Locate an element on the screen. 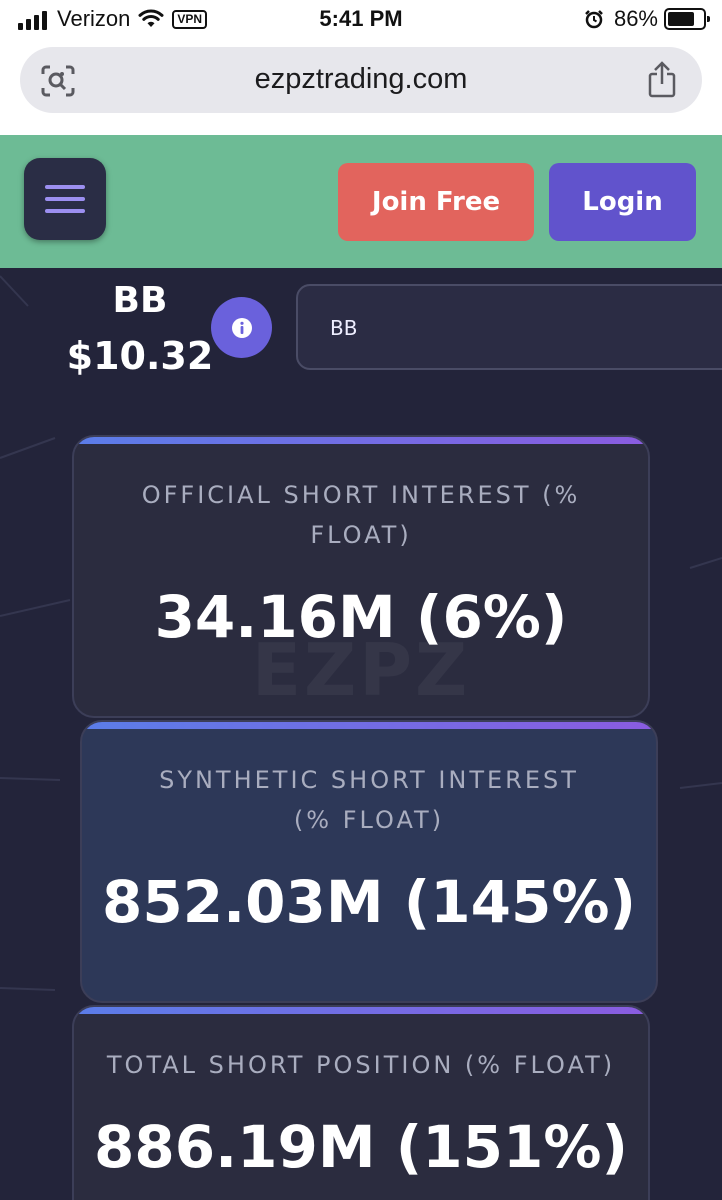 This screenshot has width=722, height=1200. browser-toolbar: ezpztrading.com is located at coordinates (361, 87).